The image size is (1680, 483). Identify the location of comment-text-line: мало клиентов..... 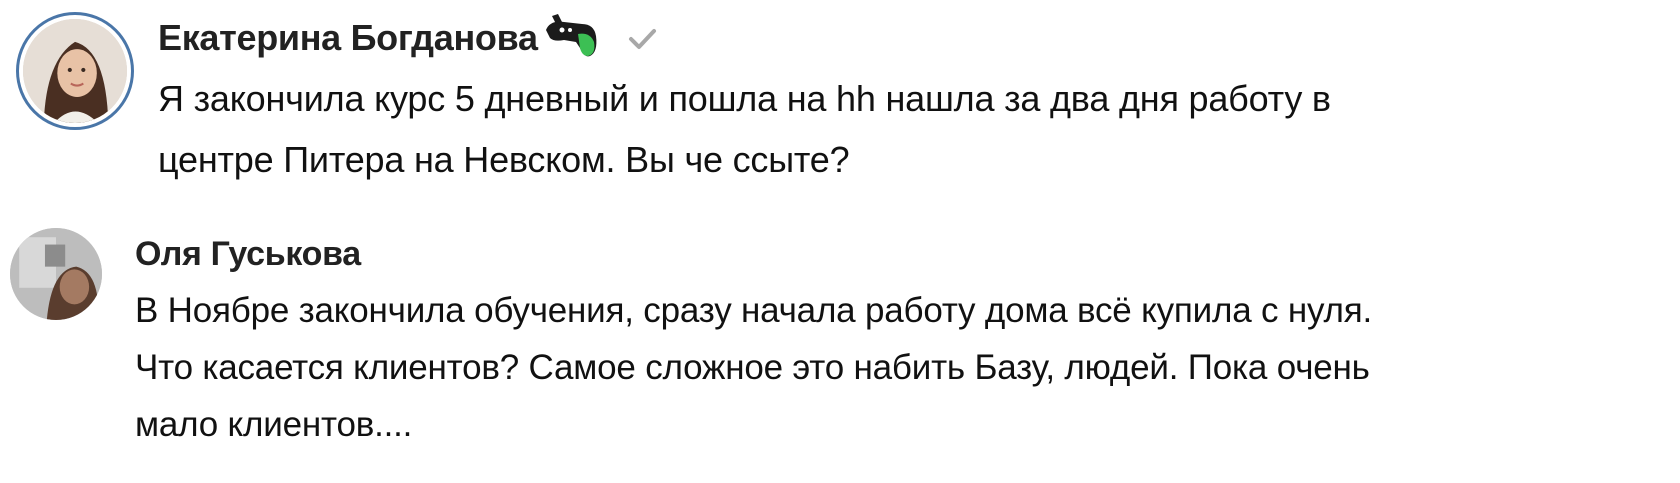
(274, 424).